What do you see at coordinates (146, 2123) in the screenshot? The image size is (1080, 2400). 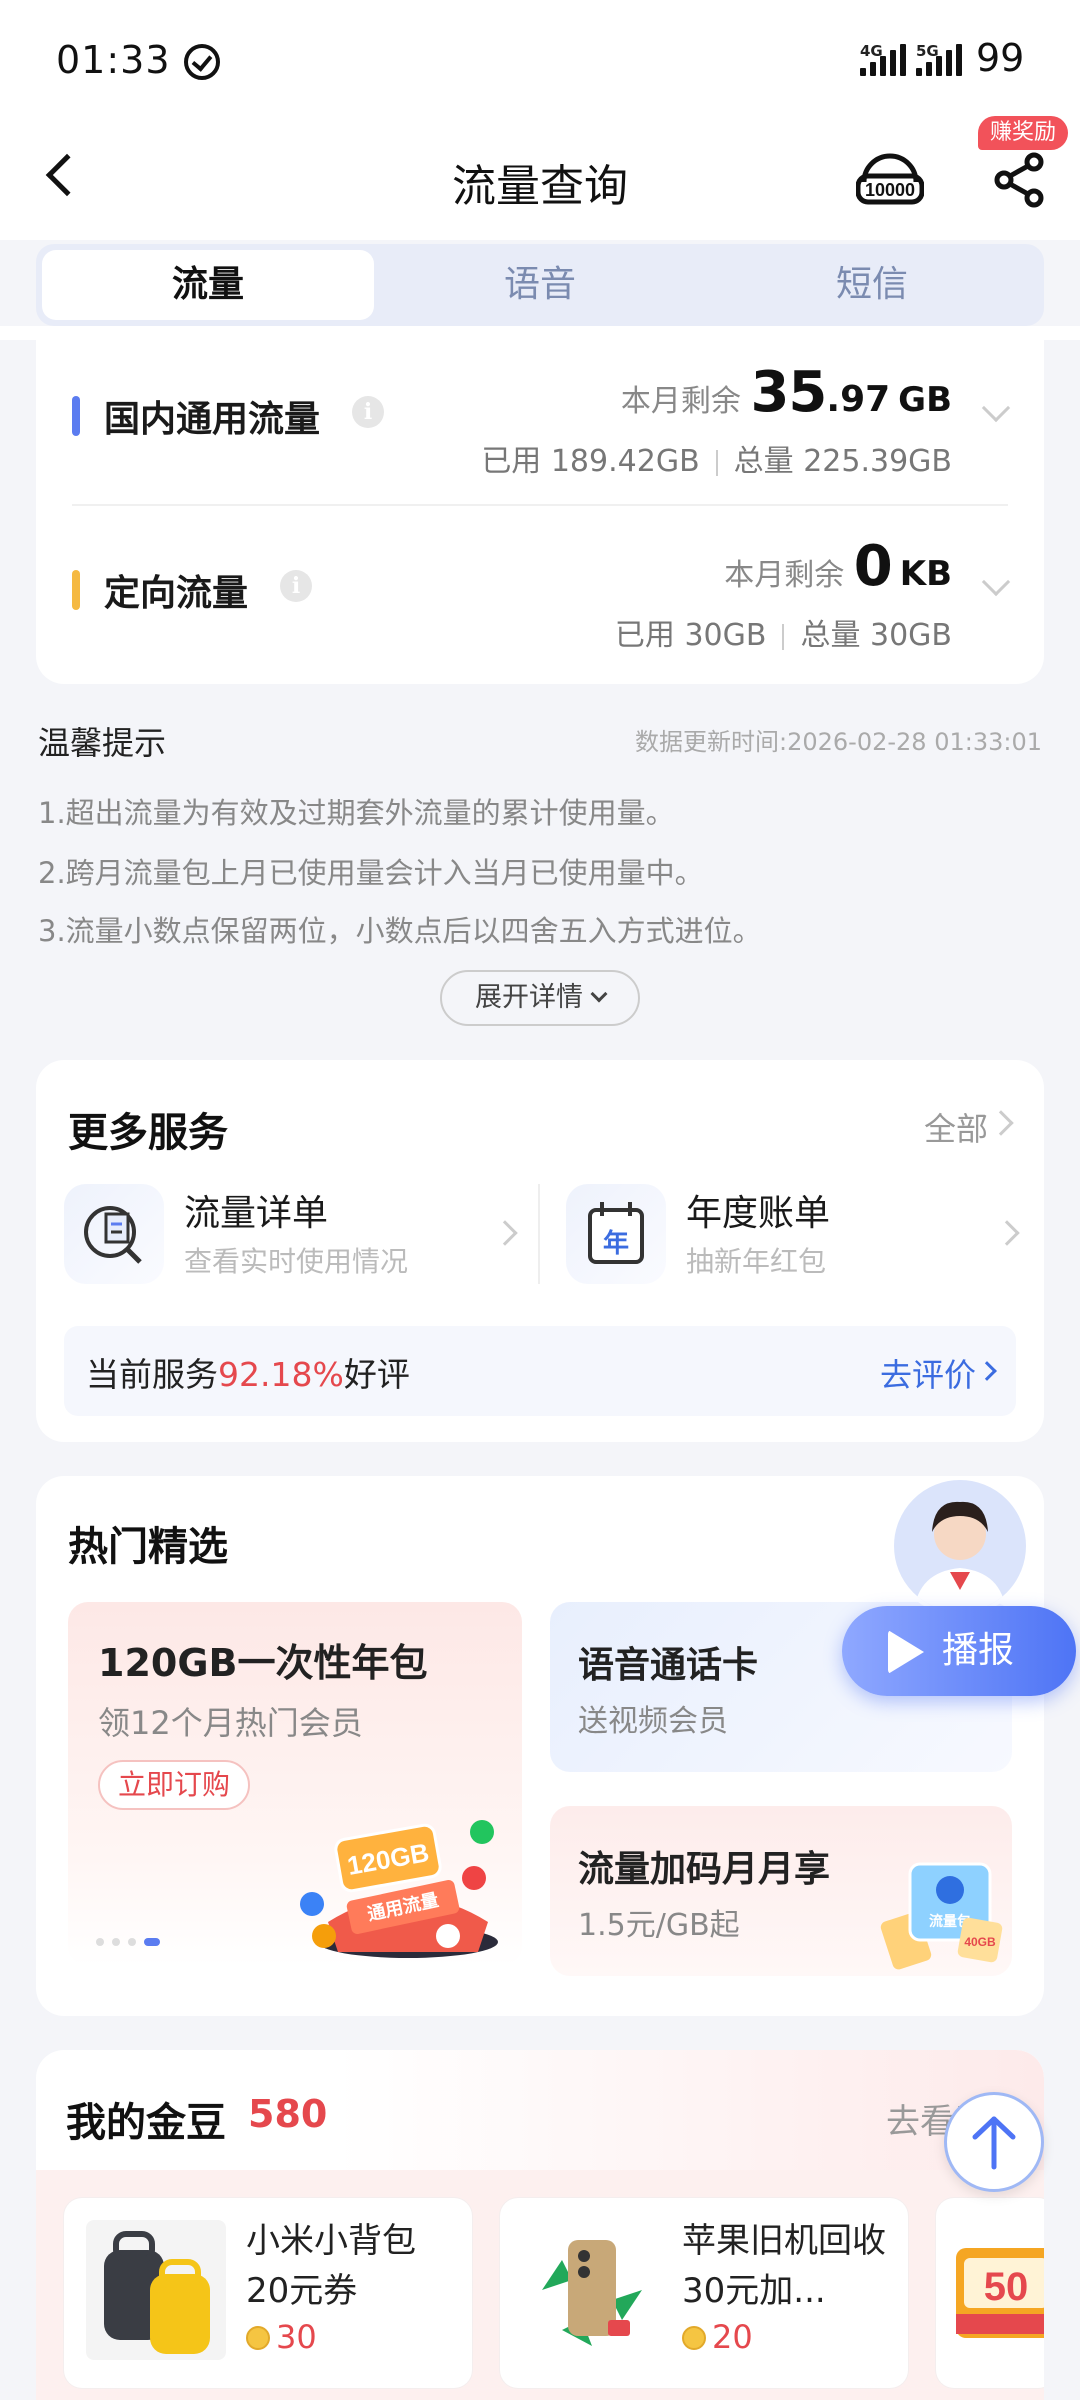 I see `section-title: 我的金豆` at bounding box center [146, 2123].